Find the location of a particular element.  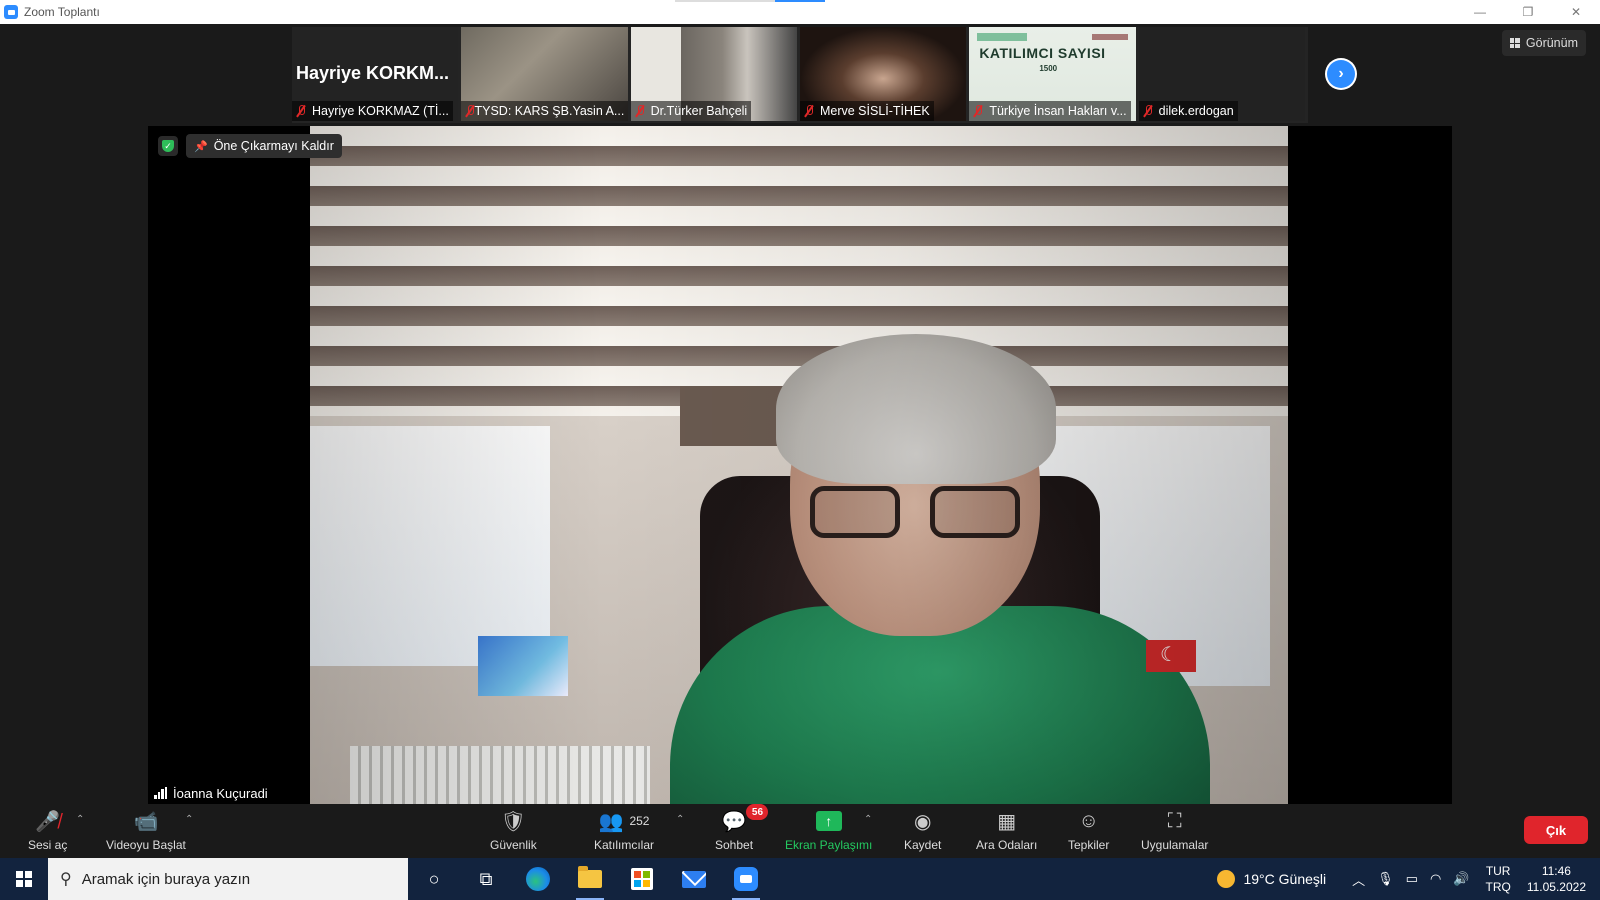

microphone-icon: 🎙 is located at coordinates (1385, 879).